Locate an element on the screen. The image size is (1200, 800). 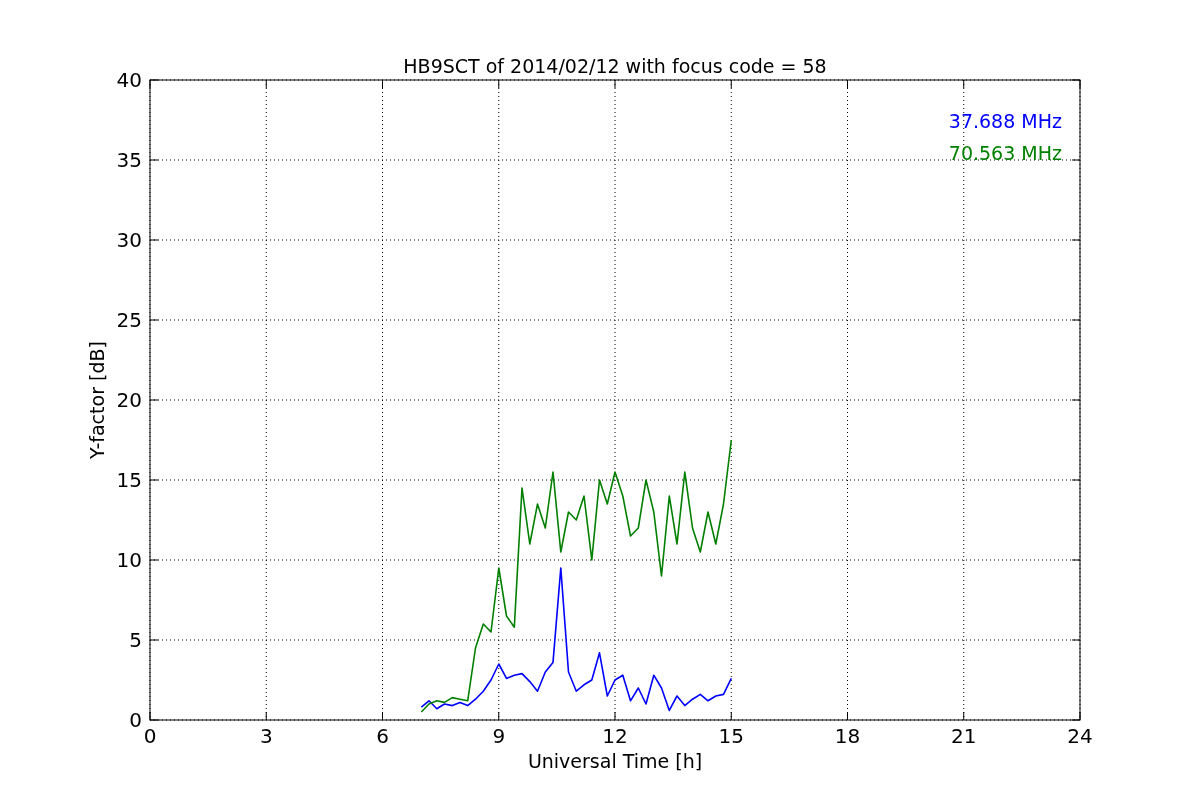
x-tick-label: 21 is located at coordinates (964, 736).